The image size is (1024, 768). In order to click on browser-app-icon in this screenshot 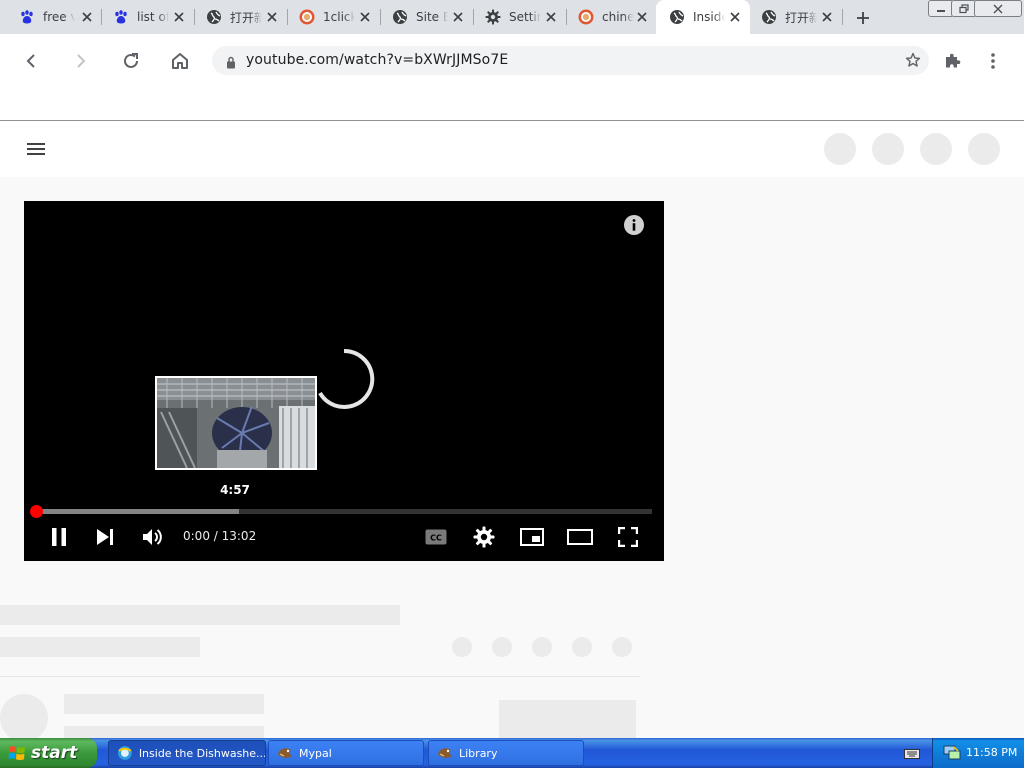, I will do `click(124, 753)`.